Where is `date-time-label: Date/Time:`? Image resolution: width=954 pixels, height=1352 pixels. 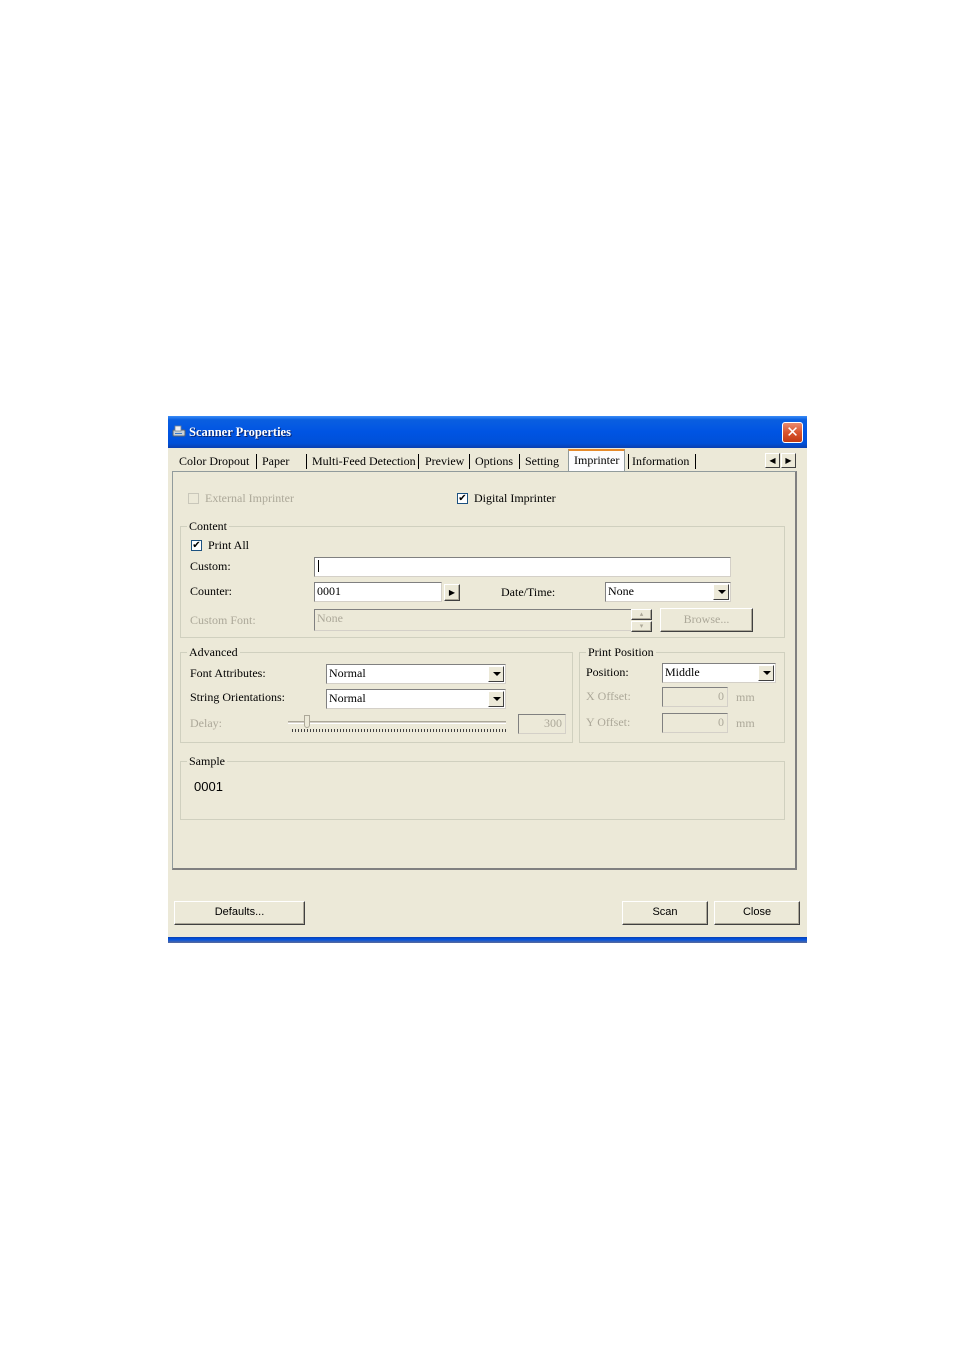
date-time-label: Date/Time: is located at coordinates (528, 592).